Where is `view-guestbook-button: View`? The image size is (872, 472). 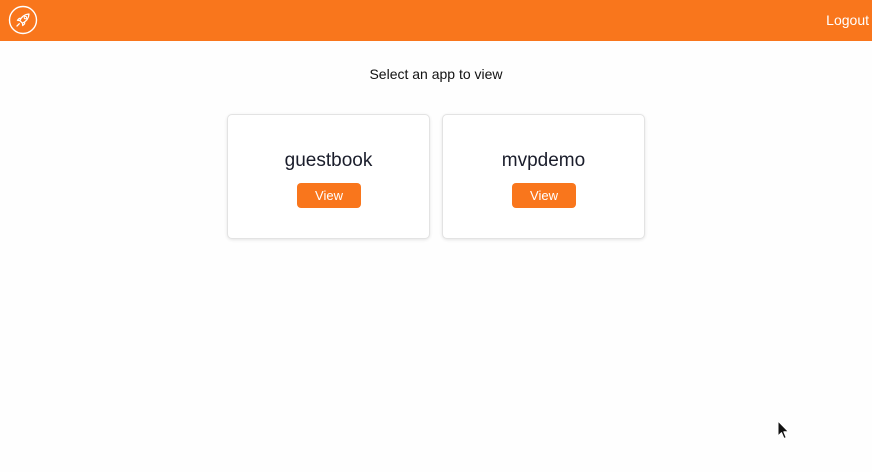 view-guestbook-button: View is located at coordinates (329, 195).